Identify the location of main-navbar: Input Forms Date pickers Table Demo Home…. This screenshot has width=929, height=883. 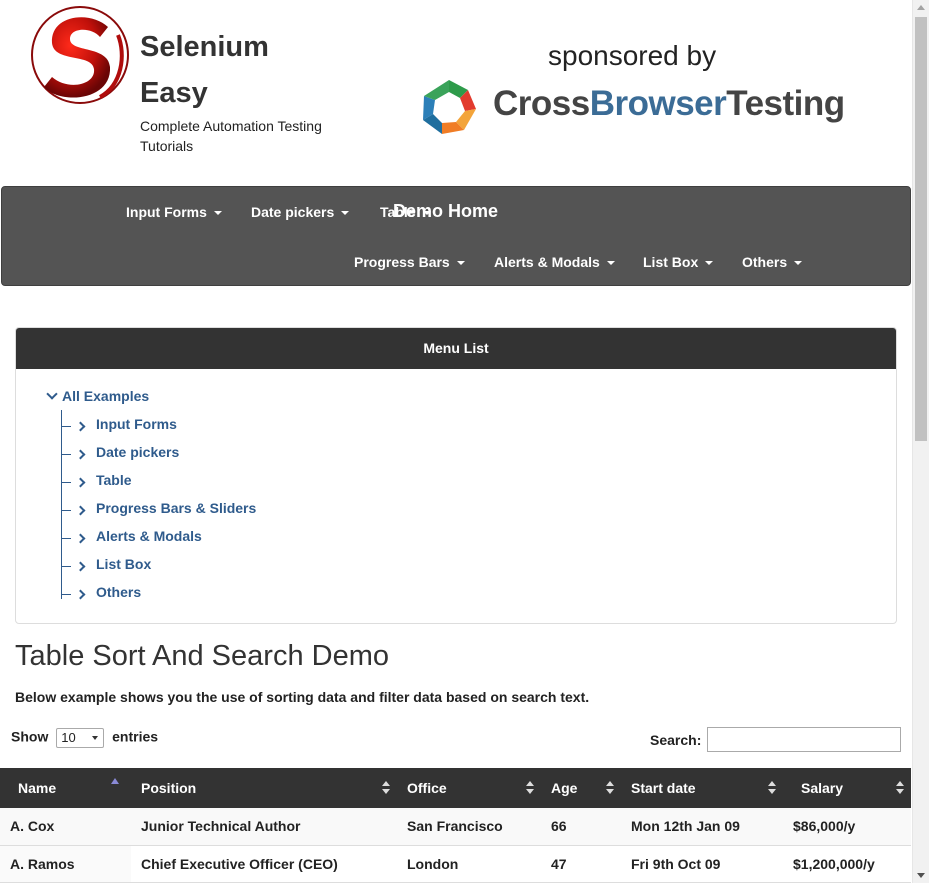
(456, 236).